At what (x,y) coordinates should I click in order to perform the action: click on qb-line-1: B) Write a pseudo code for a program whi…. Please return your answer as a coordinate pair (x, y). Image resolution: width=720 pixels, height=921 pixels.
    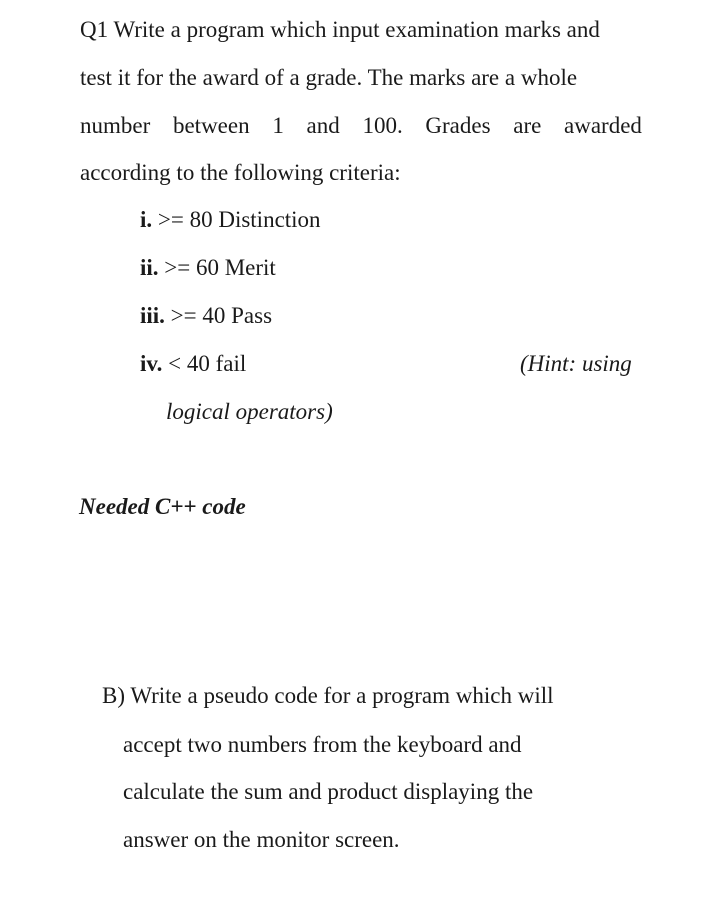
    Looking at the image, I should click on (328, 695).